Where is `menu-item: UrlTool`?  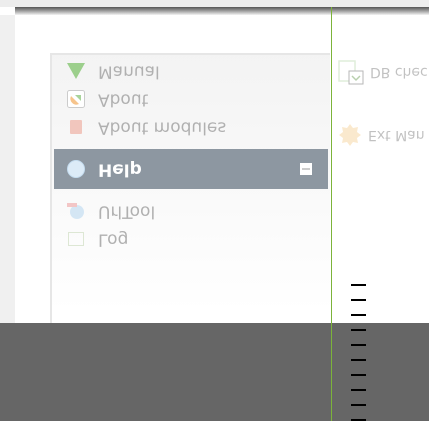 menu-item: UrlTool is located at coordinates (191, 211).